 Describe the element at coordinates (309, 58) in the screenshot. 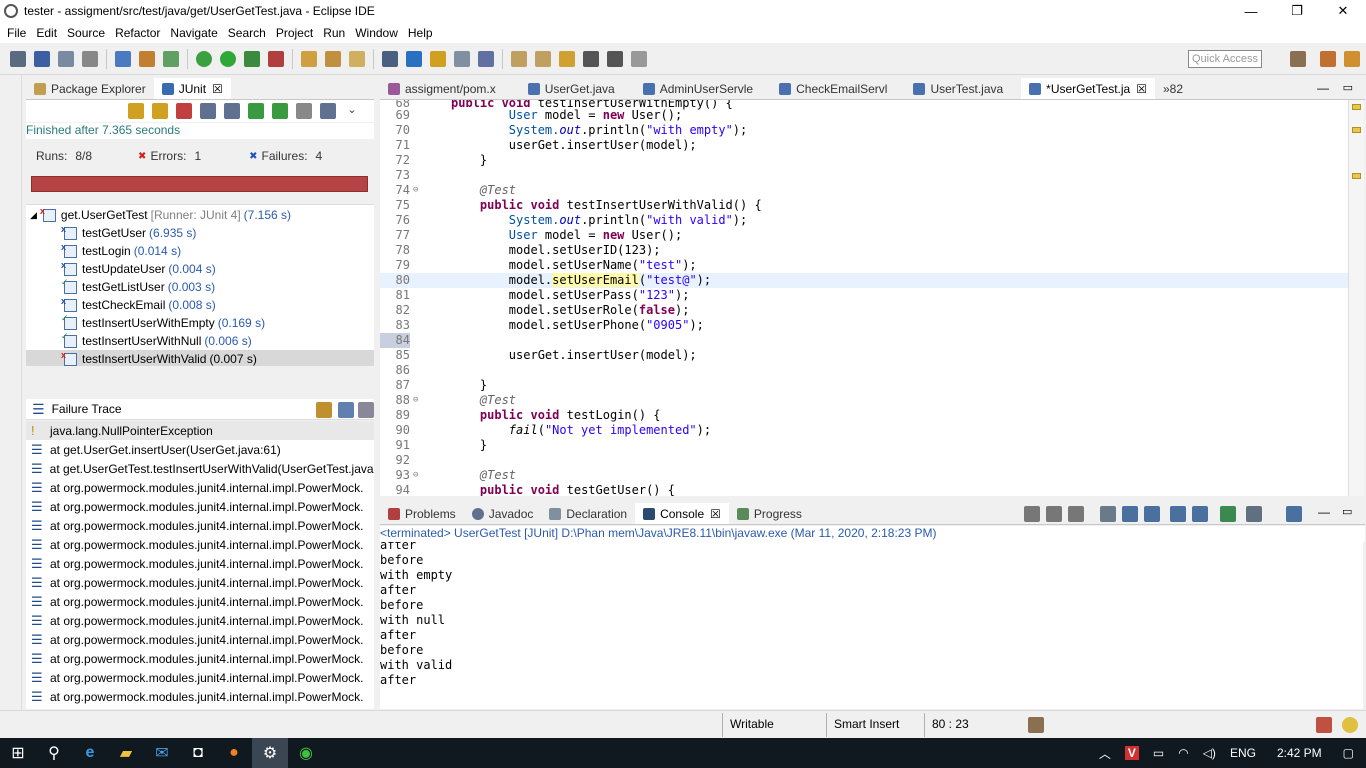

I see `new-java-project-icon` at that location.